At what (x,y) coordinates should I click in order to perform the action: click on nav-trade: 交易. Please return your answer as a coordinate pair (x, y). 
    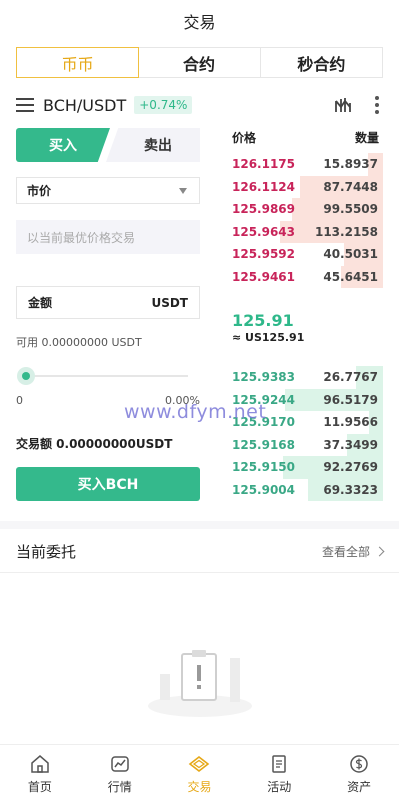
    Looking at the image, I should click on (200, 772).